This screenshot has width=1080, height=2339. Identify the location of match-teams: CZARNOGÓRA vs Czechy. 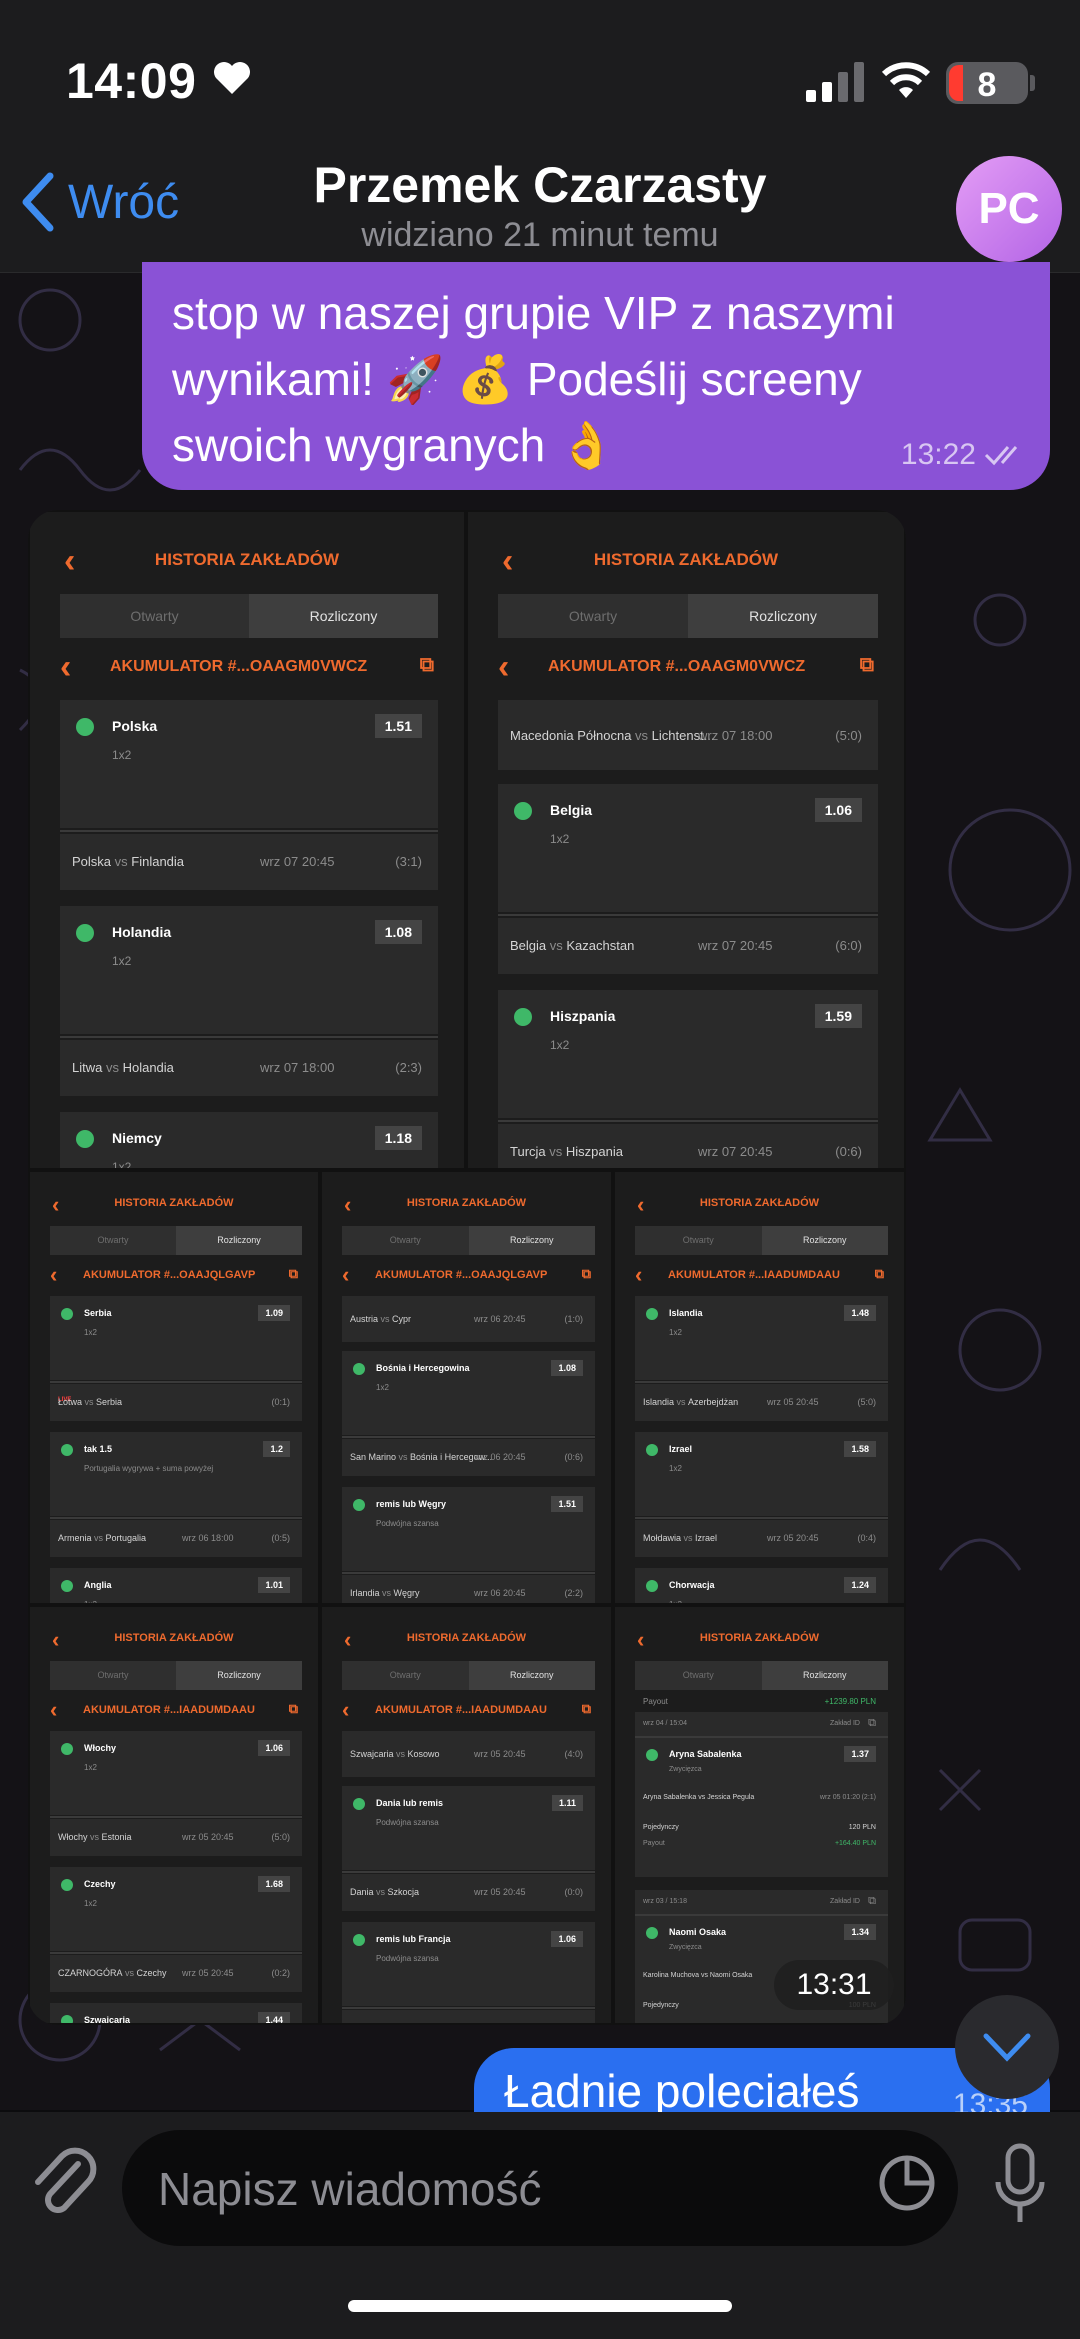
(112, 1973).